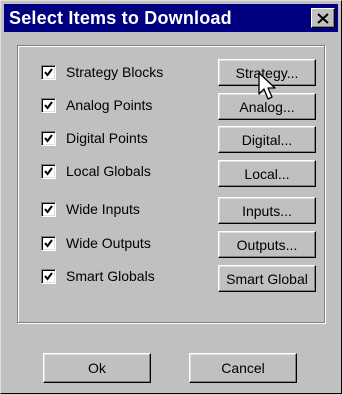 The image size is (342, 394). I want to click on checkbox-label: Strategy Blocks, so click(115, 72).